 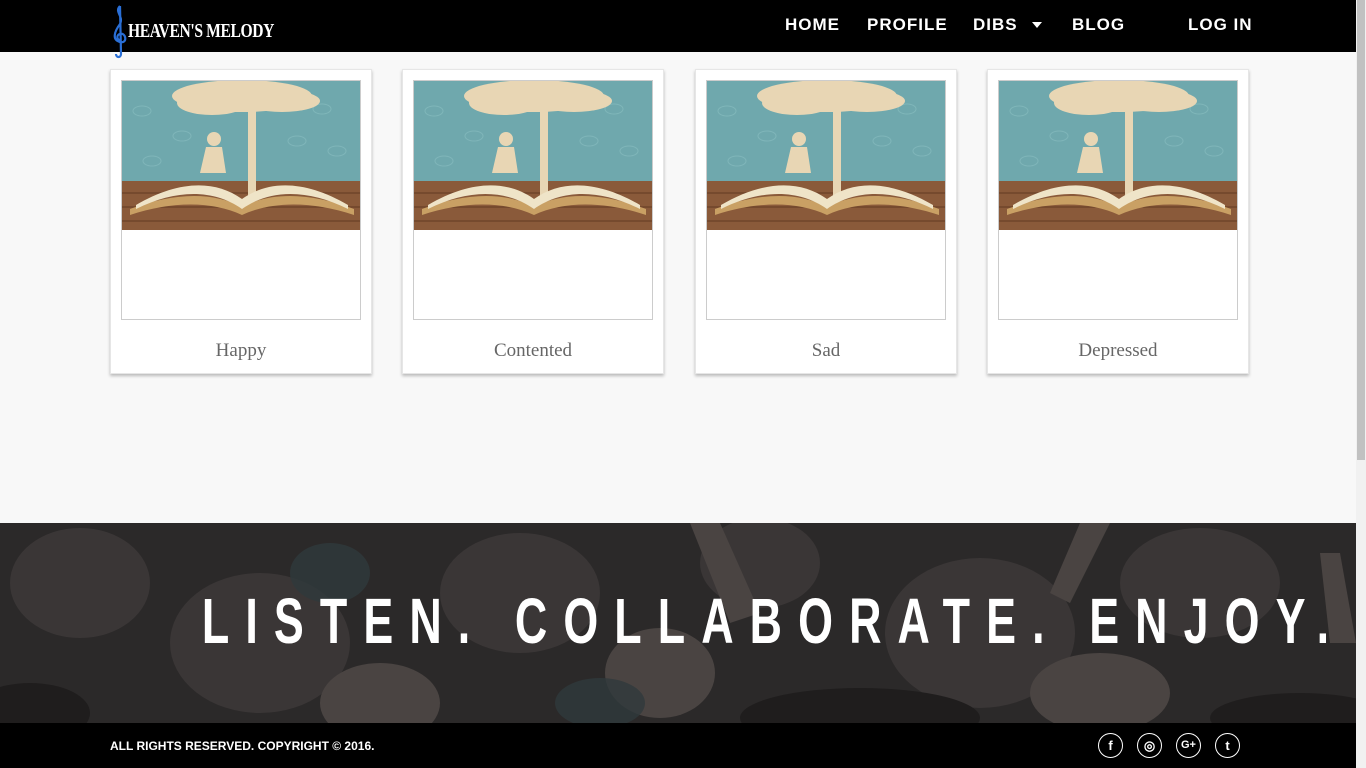 What do you see at coordinates (1098, 25) in the screenshot?
I see `nav-blog: BLOG` at bounding box center [1098, 25].